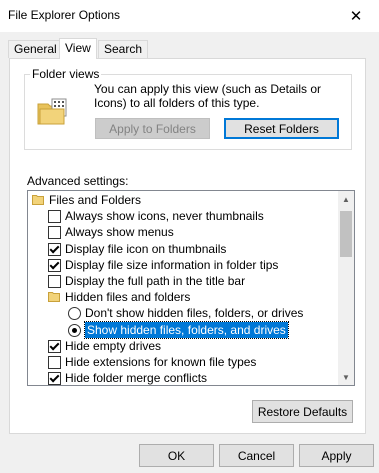 This screenshot has height=473, width=379. What do you see at coordinates (281, 128) in the screenshot?
I see `reset-folders-button: Reset Folders` at bounding box center [281, 128].